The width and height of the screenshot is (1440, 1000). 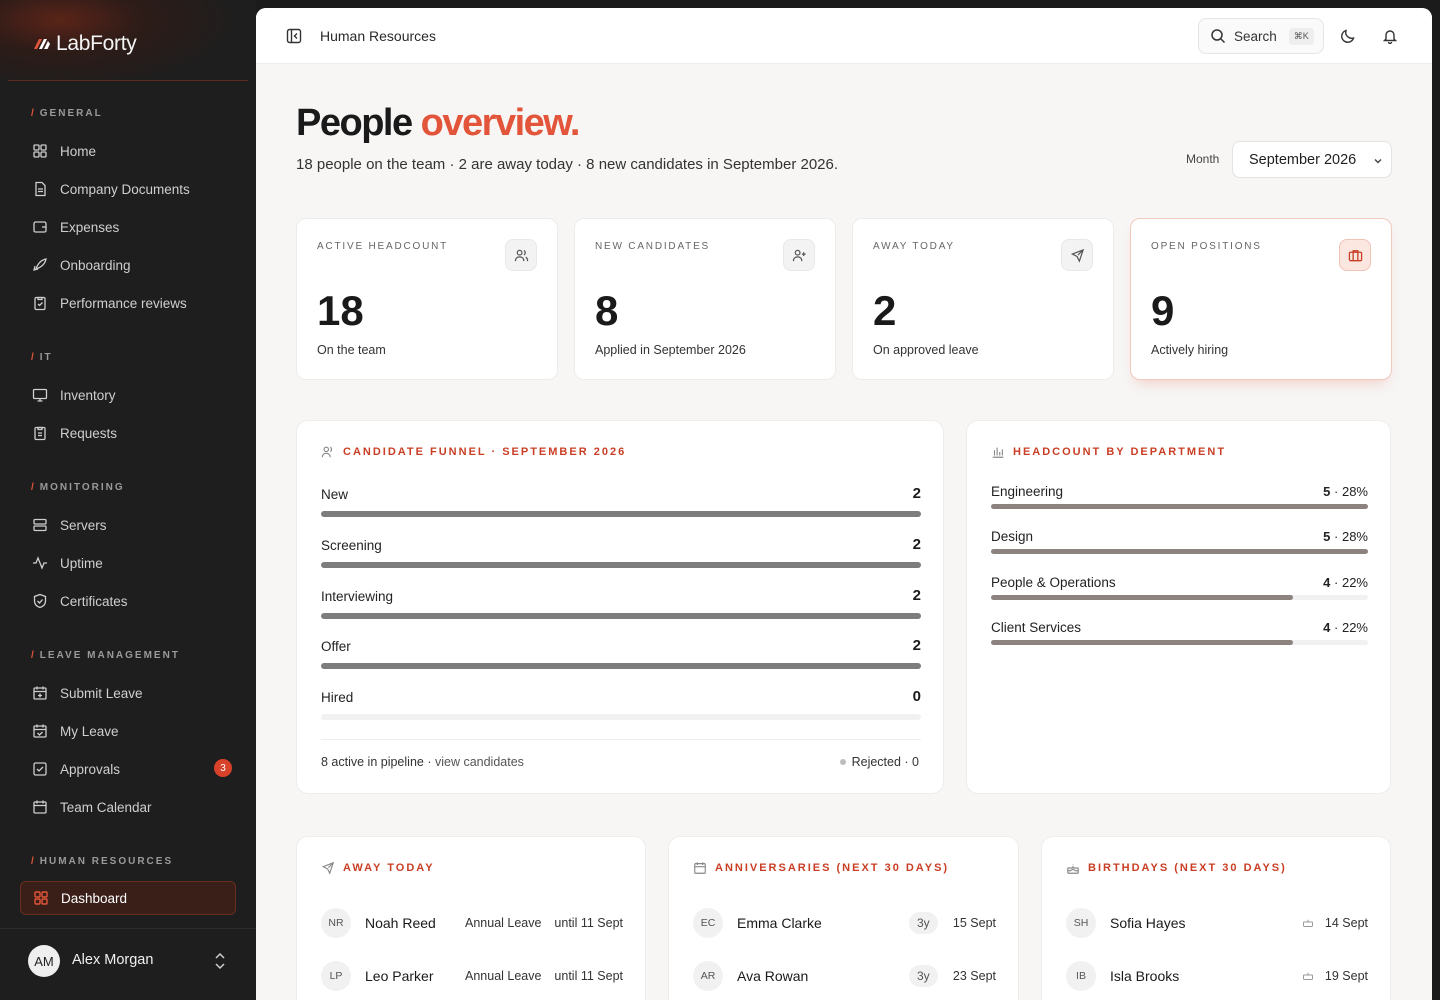 I want to click on sidebar-item-performance-reviews: Performance reviews, so click(x=128, y=303).